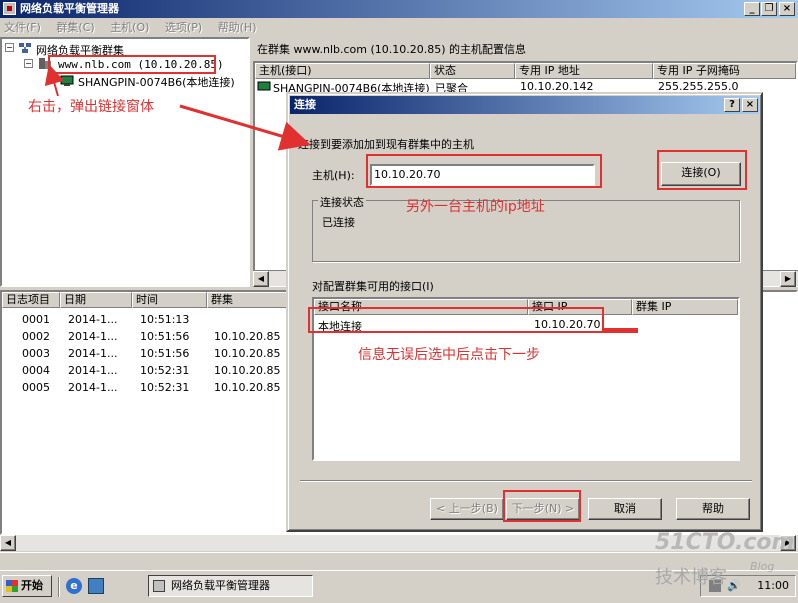  Describe the element at coordinates (177, 107) in the screenshot. I see `annotation-arrows` at that location.